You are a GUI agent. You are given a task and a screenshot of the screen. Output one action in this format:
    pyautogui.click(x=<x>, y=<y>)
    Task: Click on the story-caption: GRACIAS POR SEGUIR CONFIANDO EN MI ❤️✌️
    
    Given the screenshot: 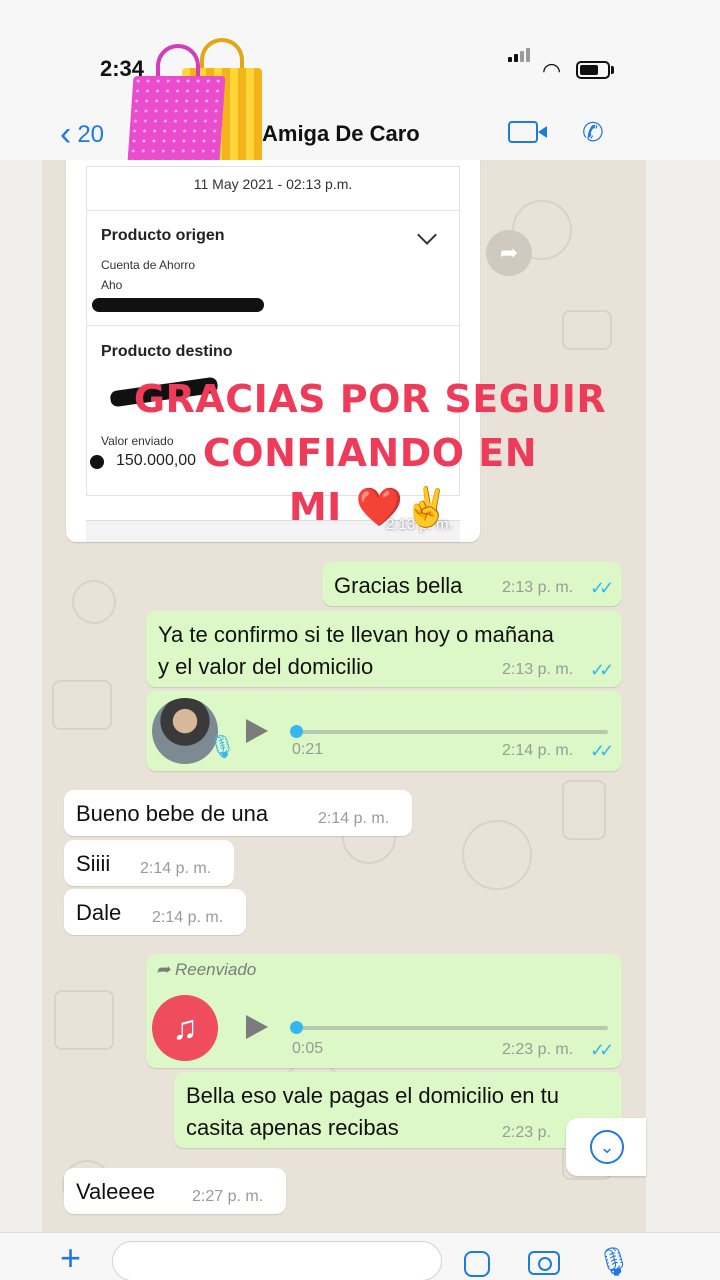 What is the action you would take?
    pyautogui.click(x=370, y=453)
    